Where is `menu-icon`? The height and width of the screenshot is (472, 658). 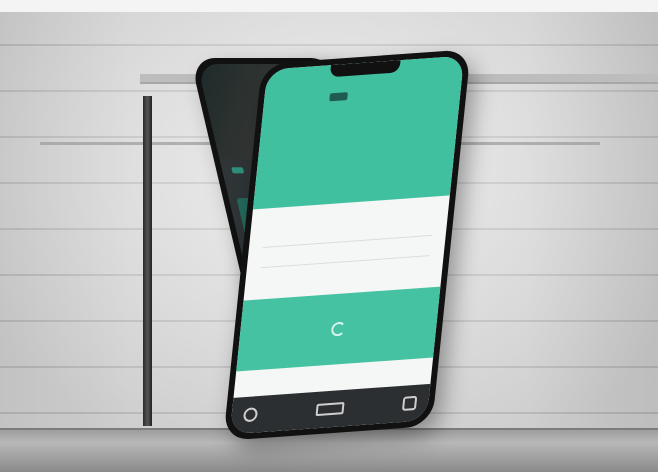
menu-icon is located at coordinates (409, 403).